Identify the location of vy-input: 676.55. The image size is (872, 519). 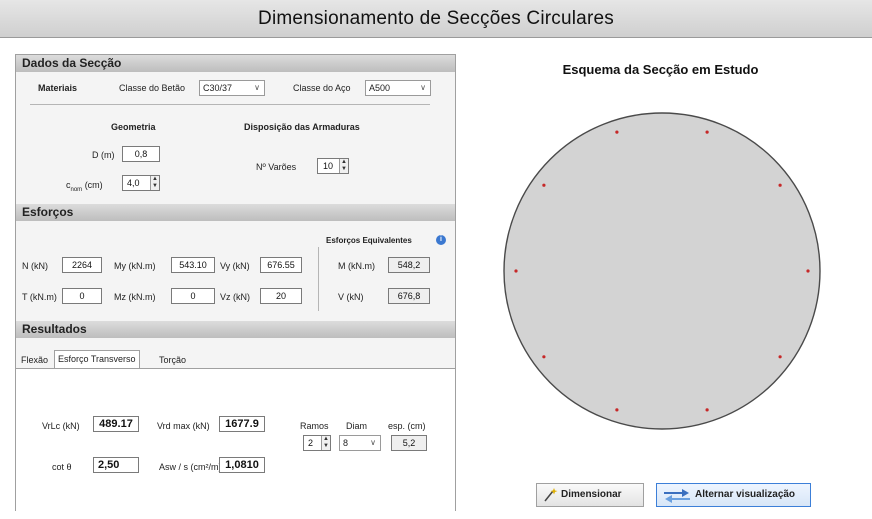
(281, 265).